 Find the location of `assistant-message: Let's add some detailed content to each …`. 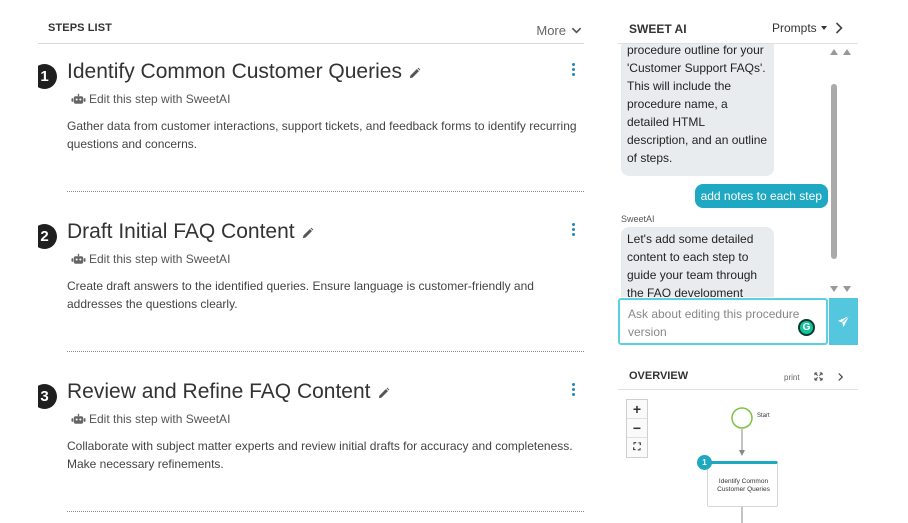

assistant-message: Let's add some detailed content to each … is located at coordinates (697, 262).